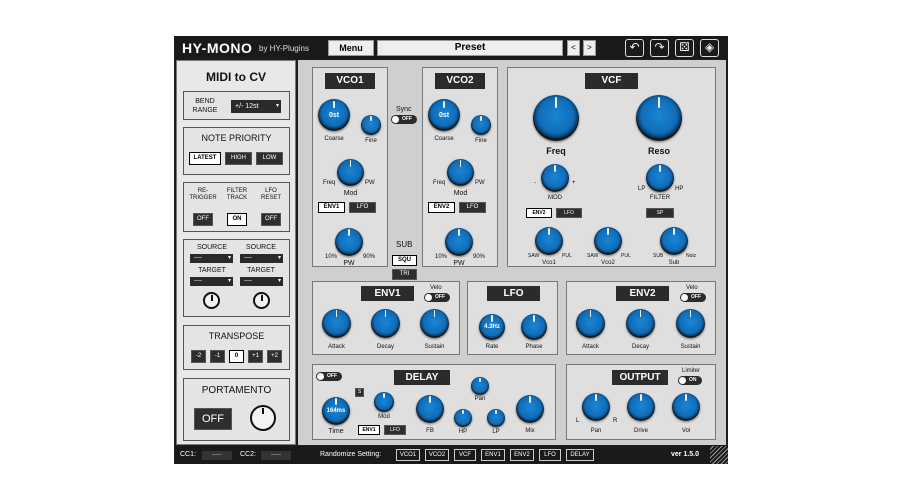  Describe the element at coordinates (371, 125) in the screenshot. I see `vco1-fine-knob` at that location.